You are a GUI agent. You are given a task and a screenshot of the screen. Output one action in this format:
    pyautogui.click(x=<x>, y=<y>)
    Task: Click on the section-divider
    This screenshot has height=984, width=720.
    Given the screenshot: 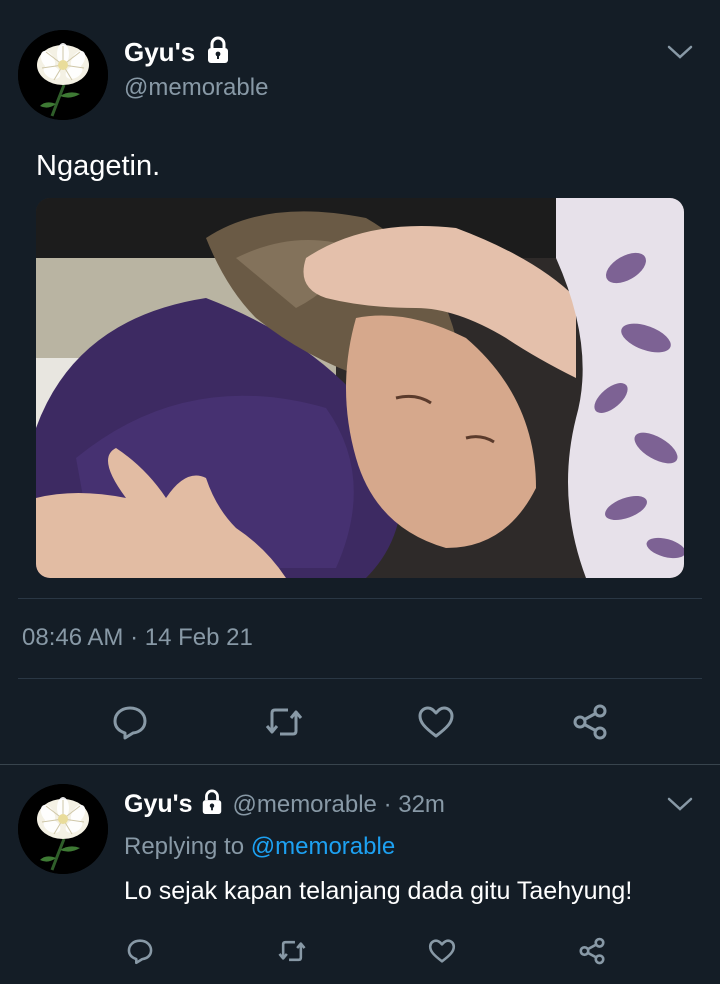 What is the action you would take?
    pyautogui.click(x=360, y=764)
    